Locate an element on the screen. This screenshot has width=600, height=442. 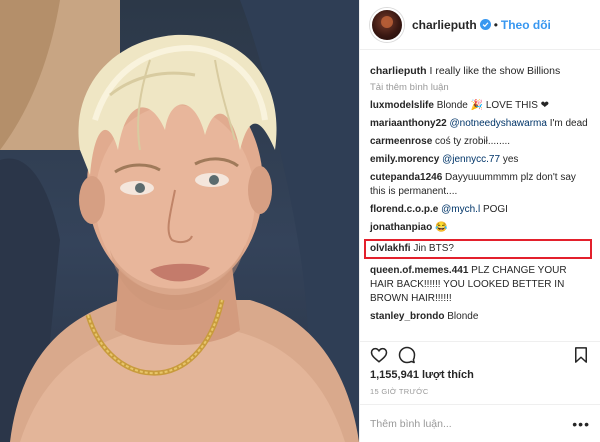
comment-item: emily.morency @jennycc.77 yes is located at coordinates (480, 160).